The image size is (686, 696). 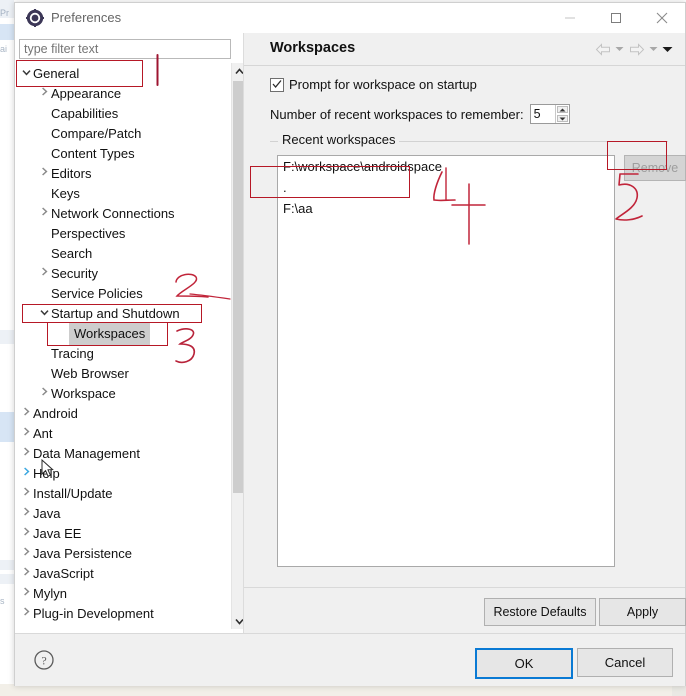 What do you see at coordinates (125, 93) in the screenshot?
I see `tree-item-appearance: Appearance` at bounding box center [125, 93].